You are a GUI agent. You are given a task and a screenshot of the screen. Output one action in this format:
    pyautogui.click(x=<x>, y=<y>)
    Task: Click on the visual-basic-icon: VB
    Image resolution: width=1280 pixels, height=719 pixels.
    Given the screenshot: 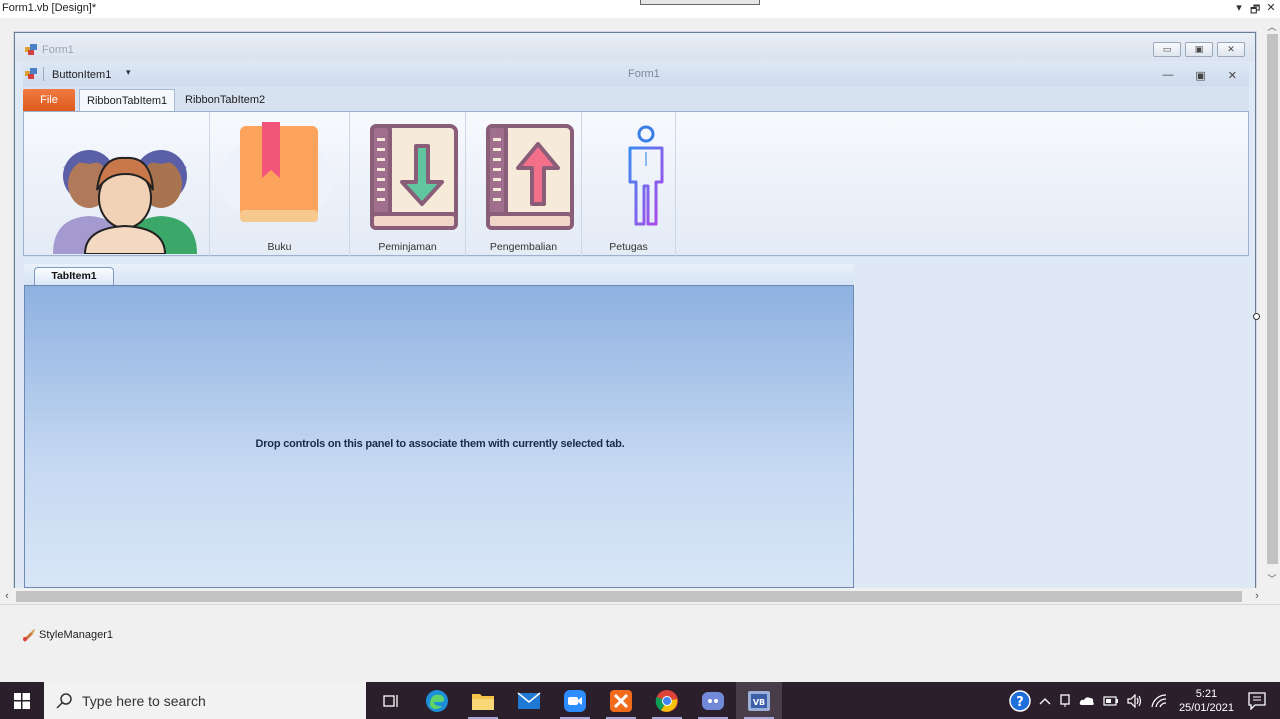 What is the action you would take?
    pyautogui.click(x=759, y=700)
    